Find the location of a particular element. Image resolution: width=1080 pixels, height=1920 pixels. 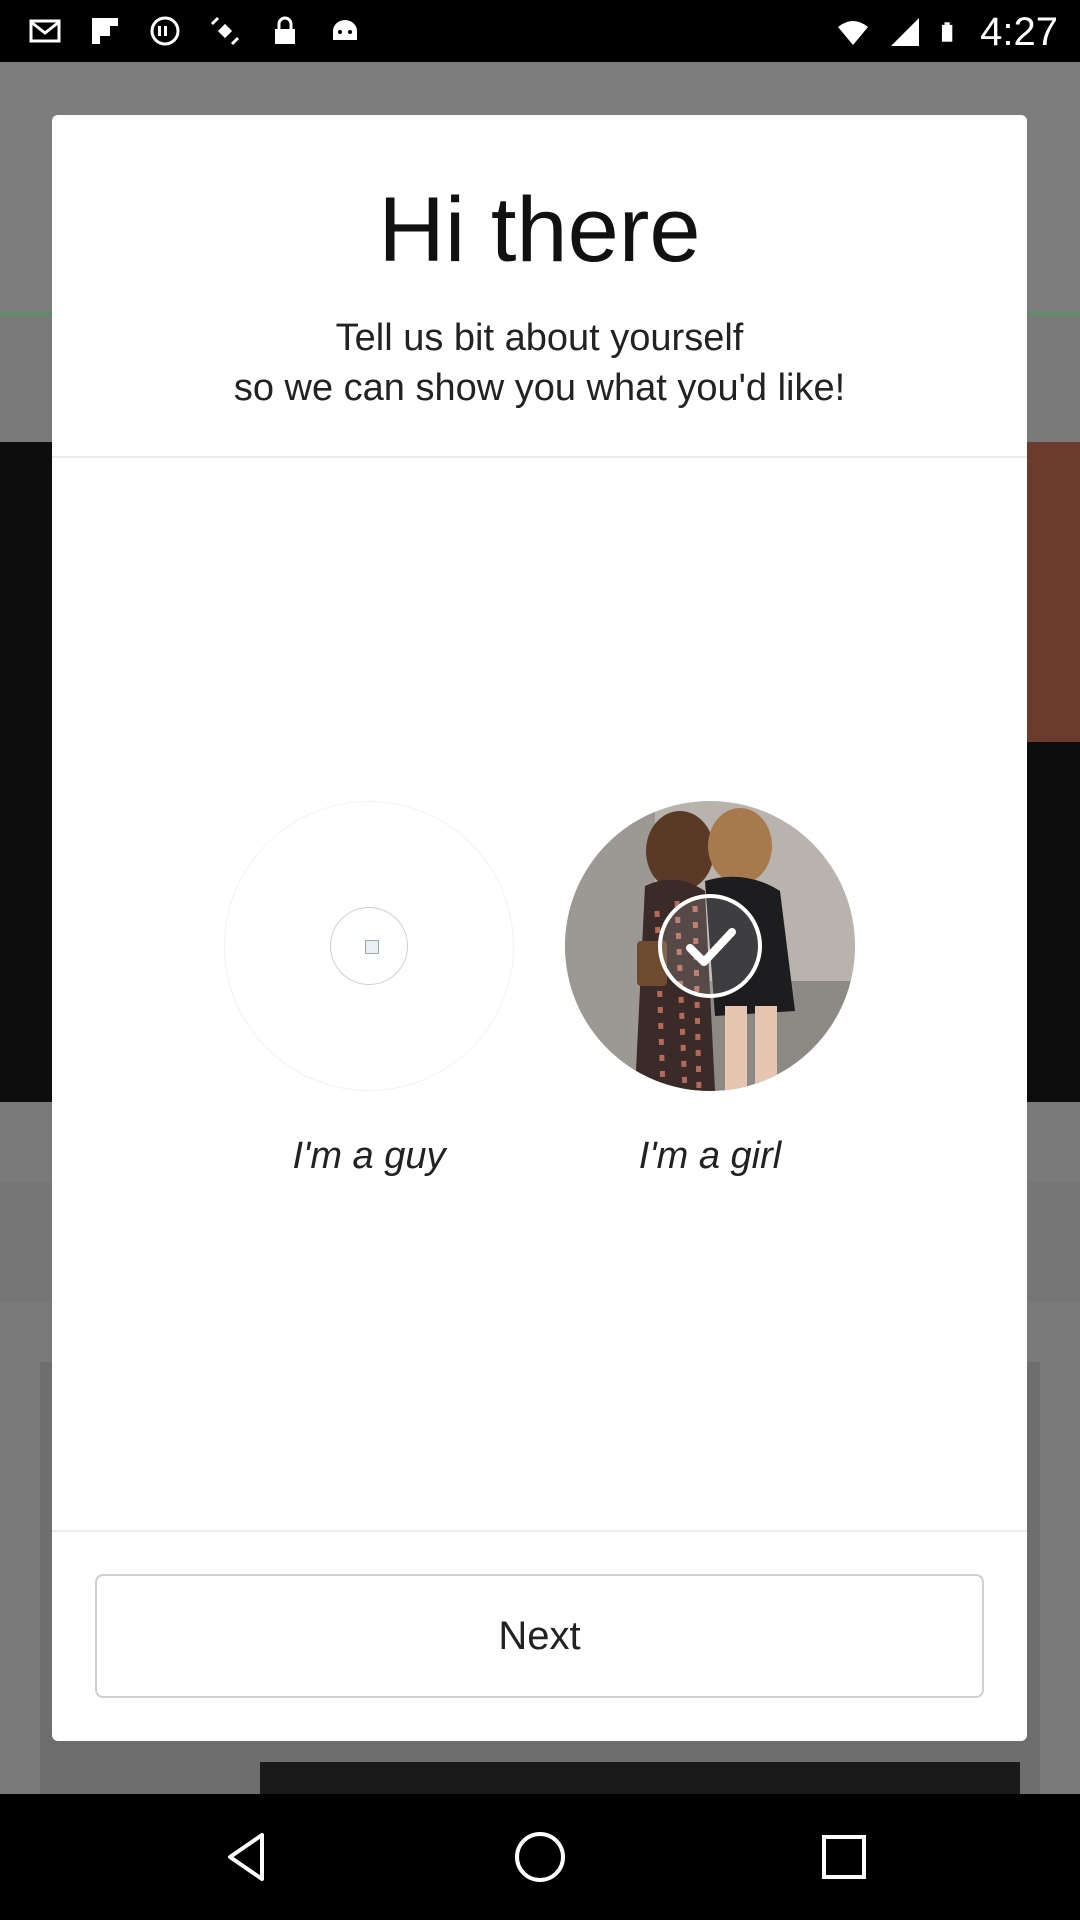

option-girl: I'm a girl is located at coordinates (710, 989).